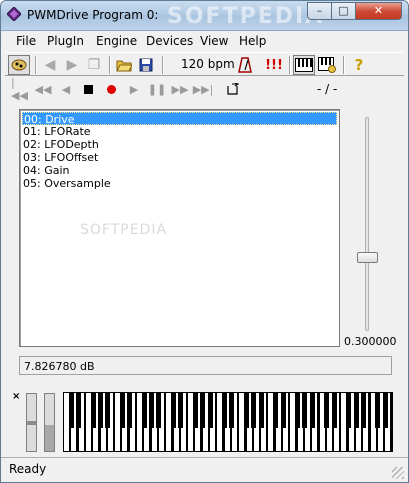  I want to click on step-back-icon: ◀, so click(66, 89).